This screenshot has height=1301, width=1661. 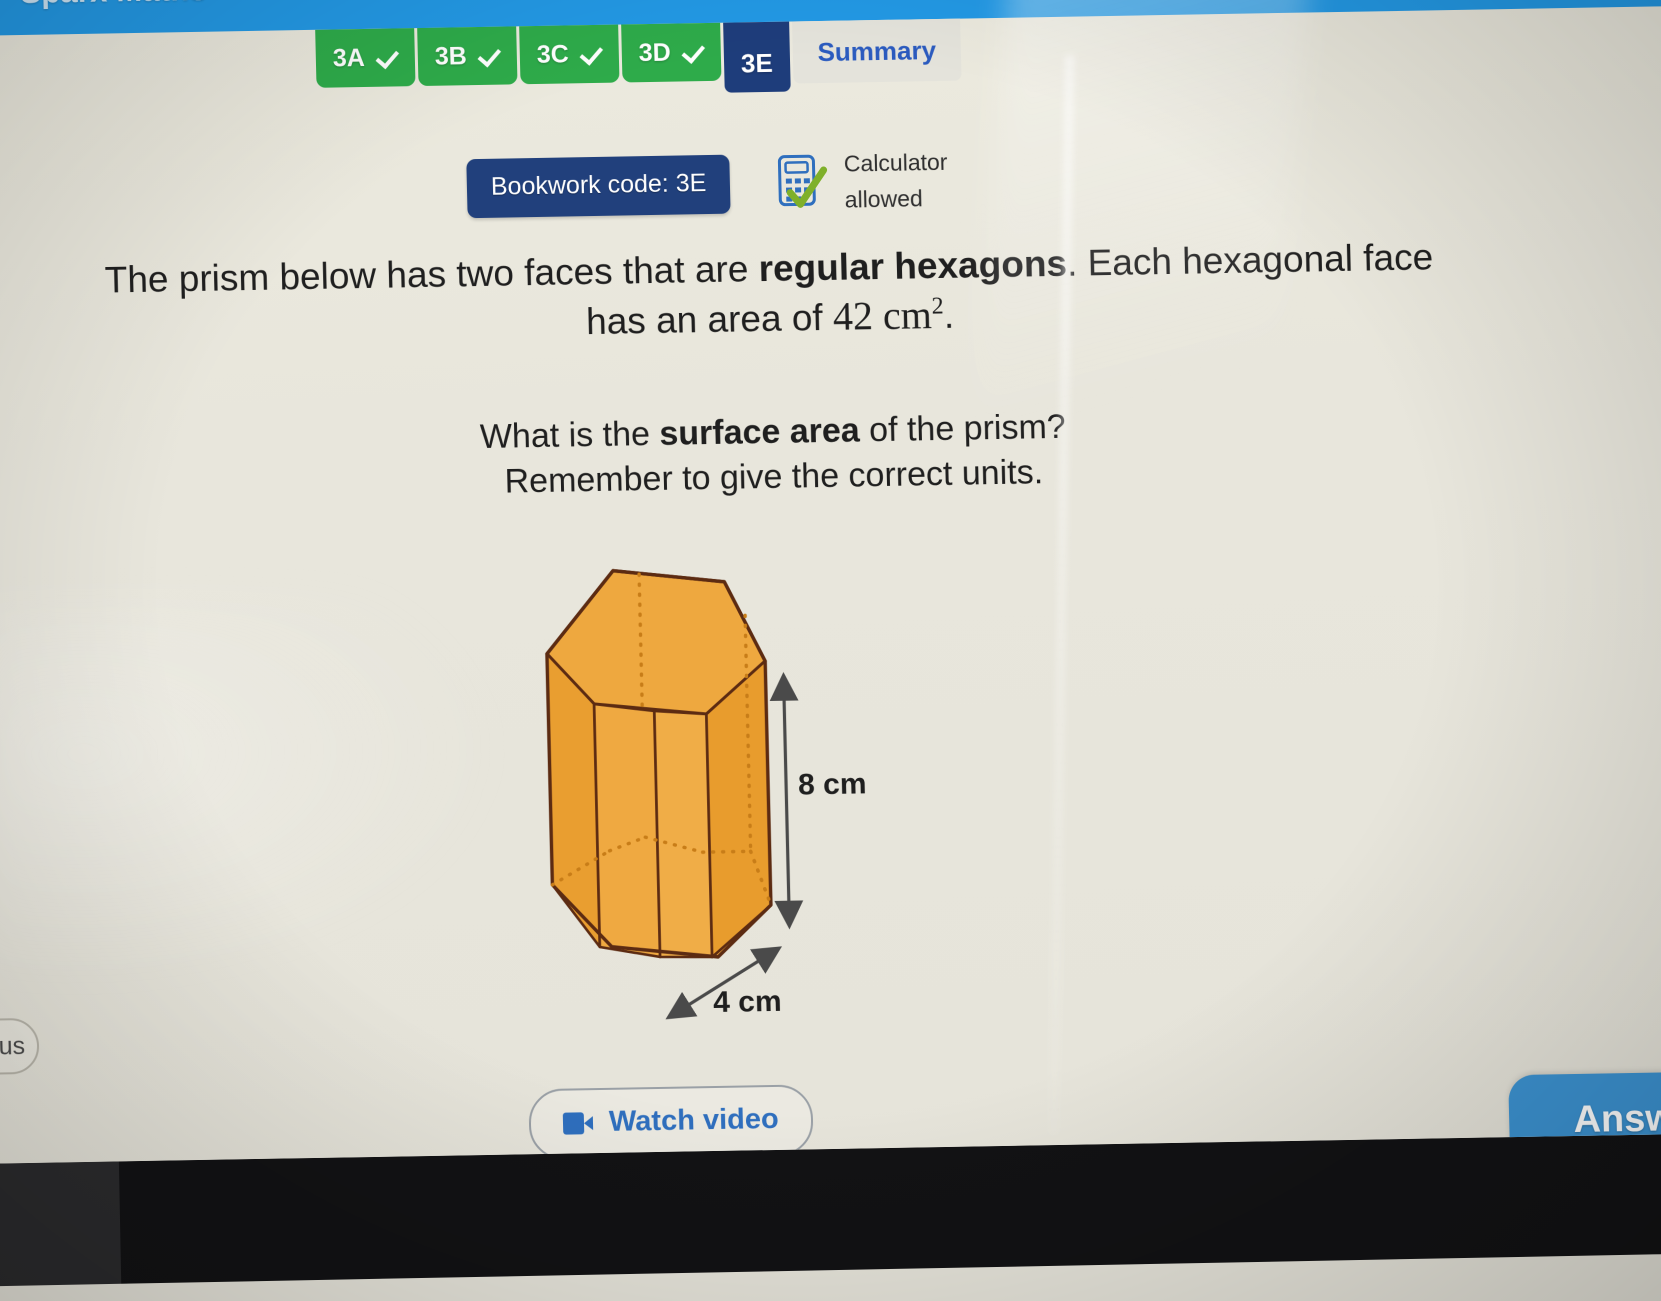 I want to click on task-tab-strip: 3A 3B 3C 3D 3E Summary, so click(x=640, y=58).